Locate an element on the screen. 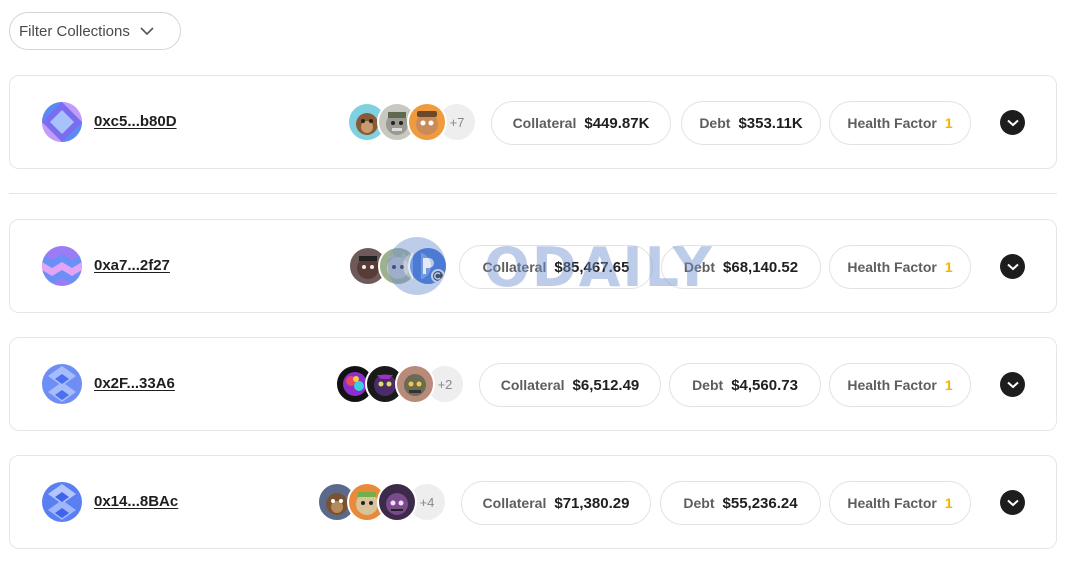 This screenshot has width=1066, height=563. filter-collections-label: Filter Collections is located at coordinates (74, 31).